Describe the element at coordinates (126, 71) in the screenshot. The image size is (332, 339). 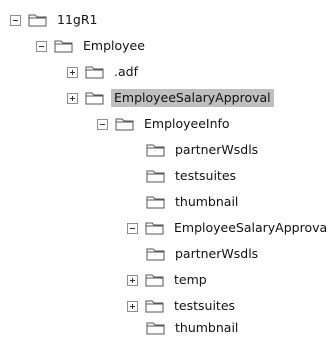
I see `tree-node-label: .adf` at that location.